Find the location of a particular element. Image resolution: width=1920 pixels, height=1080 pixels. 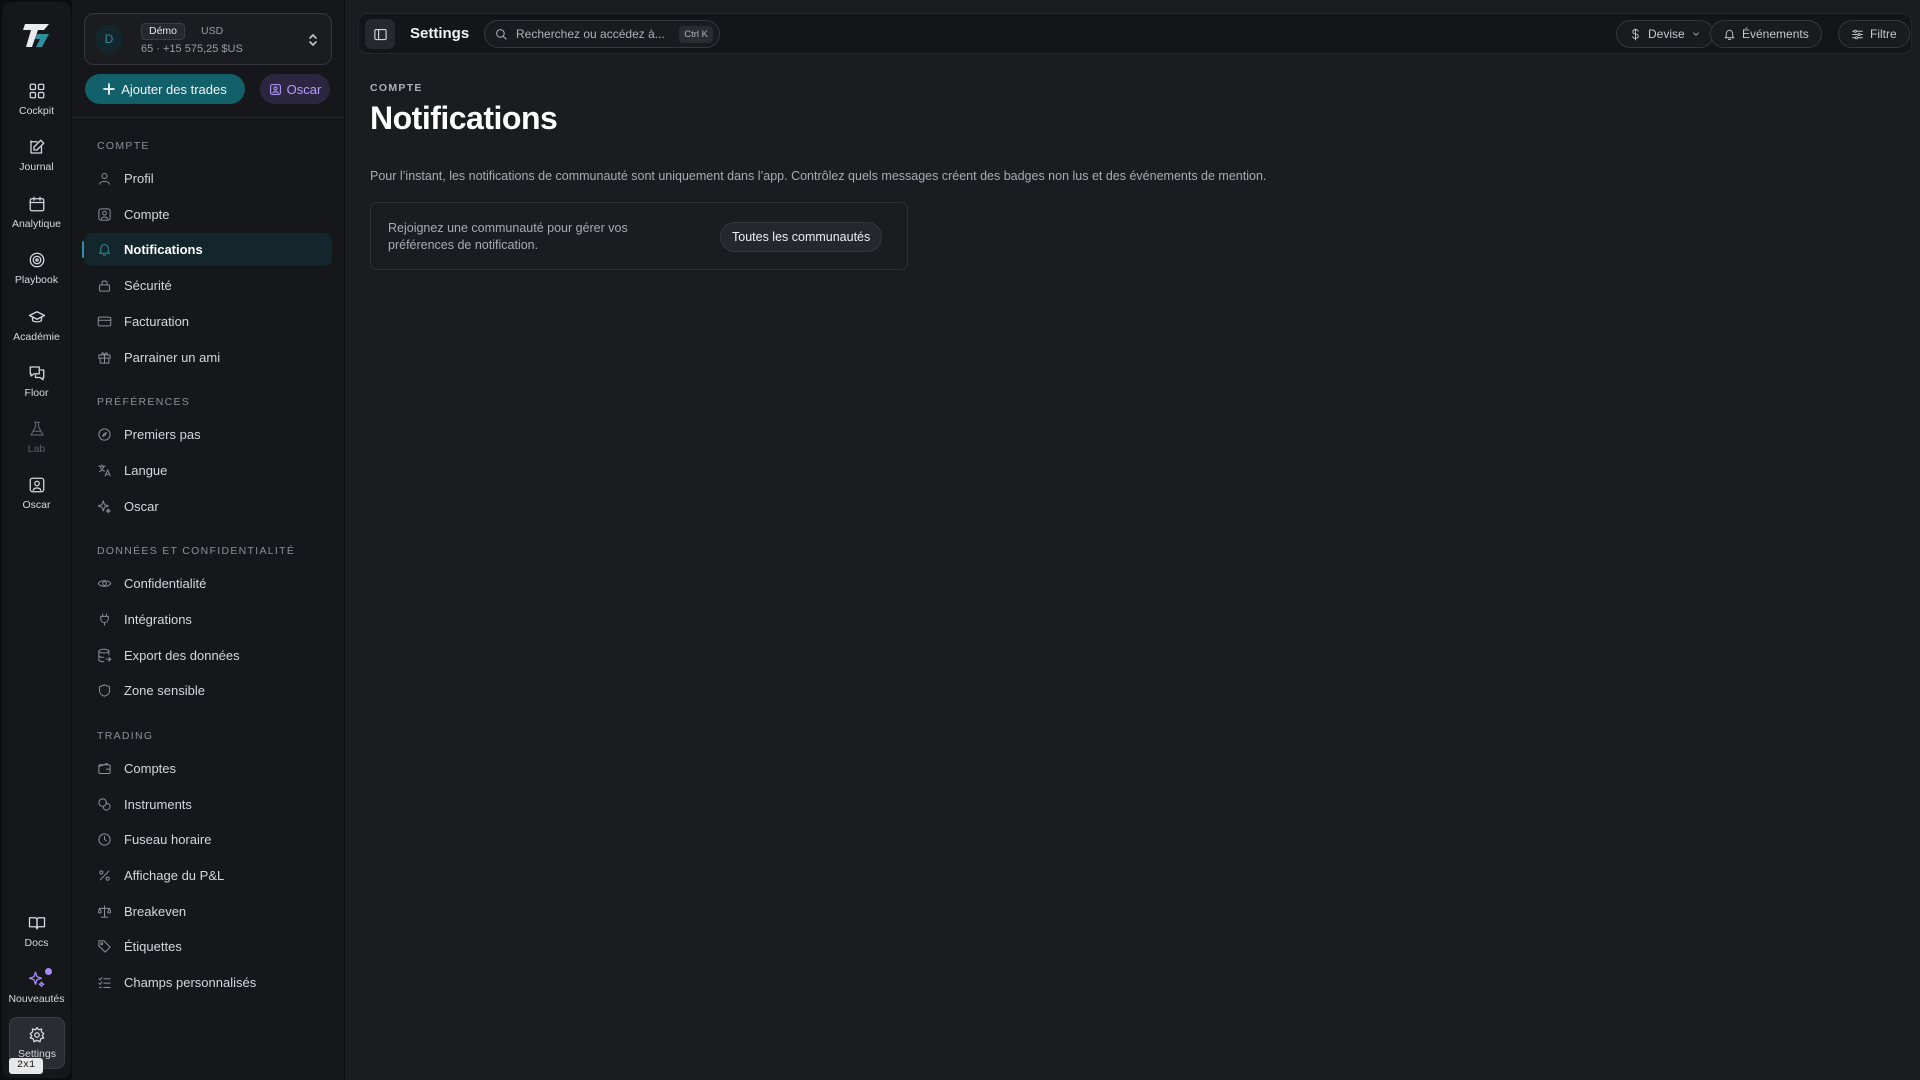

edit-note-icon is located at coordinates (36, 146).